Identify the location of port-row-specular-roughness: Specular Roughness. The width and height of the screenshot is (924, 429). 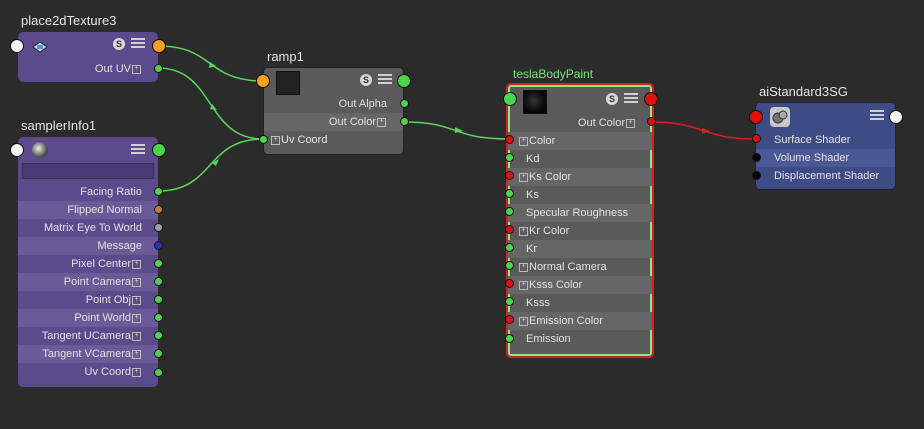
(580, 213).